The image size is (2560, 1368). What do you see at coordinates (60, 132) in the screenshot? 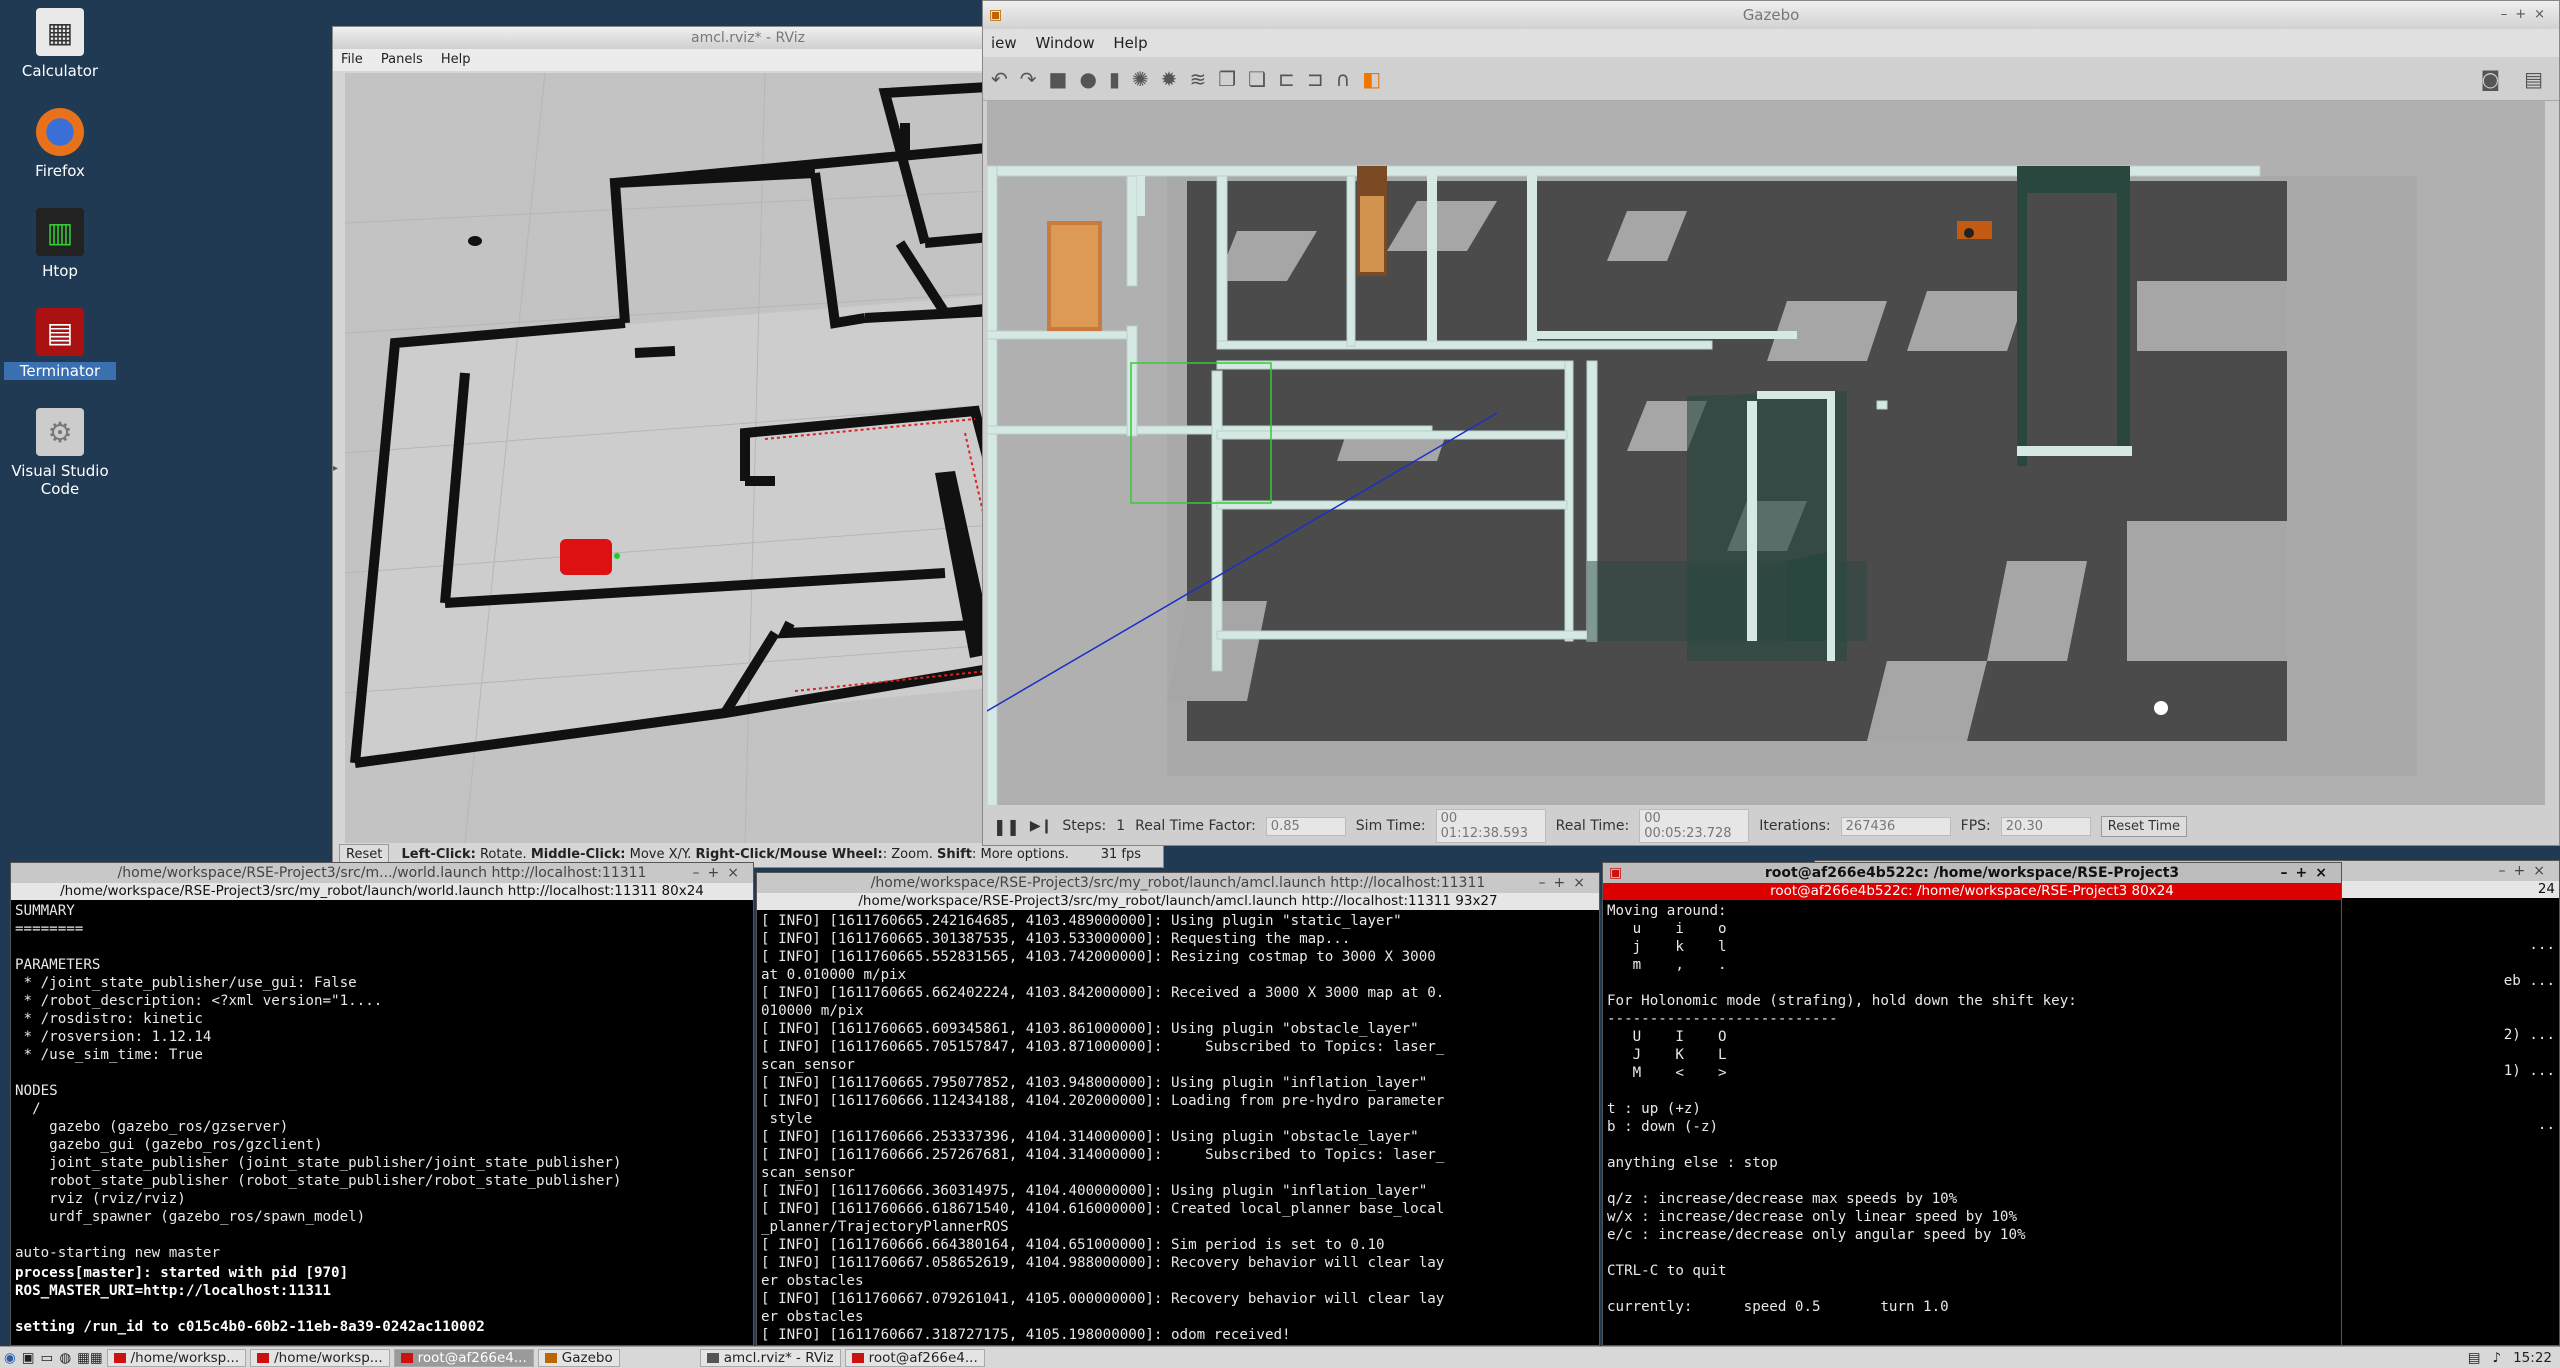
I see `firefox-icon` at bounding box center [60, 132].